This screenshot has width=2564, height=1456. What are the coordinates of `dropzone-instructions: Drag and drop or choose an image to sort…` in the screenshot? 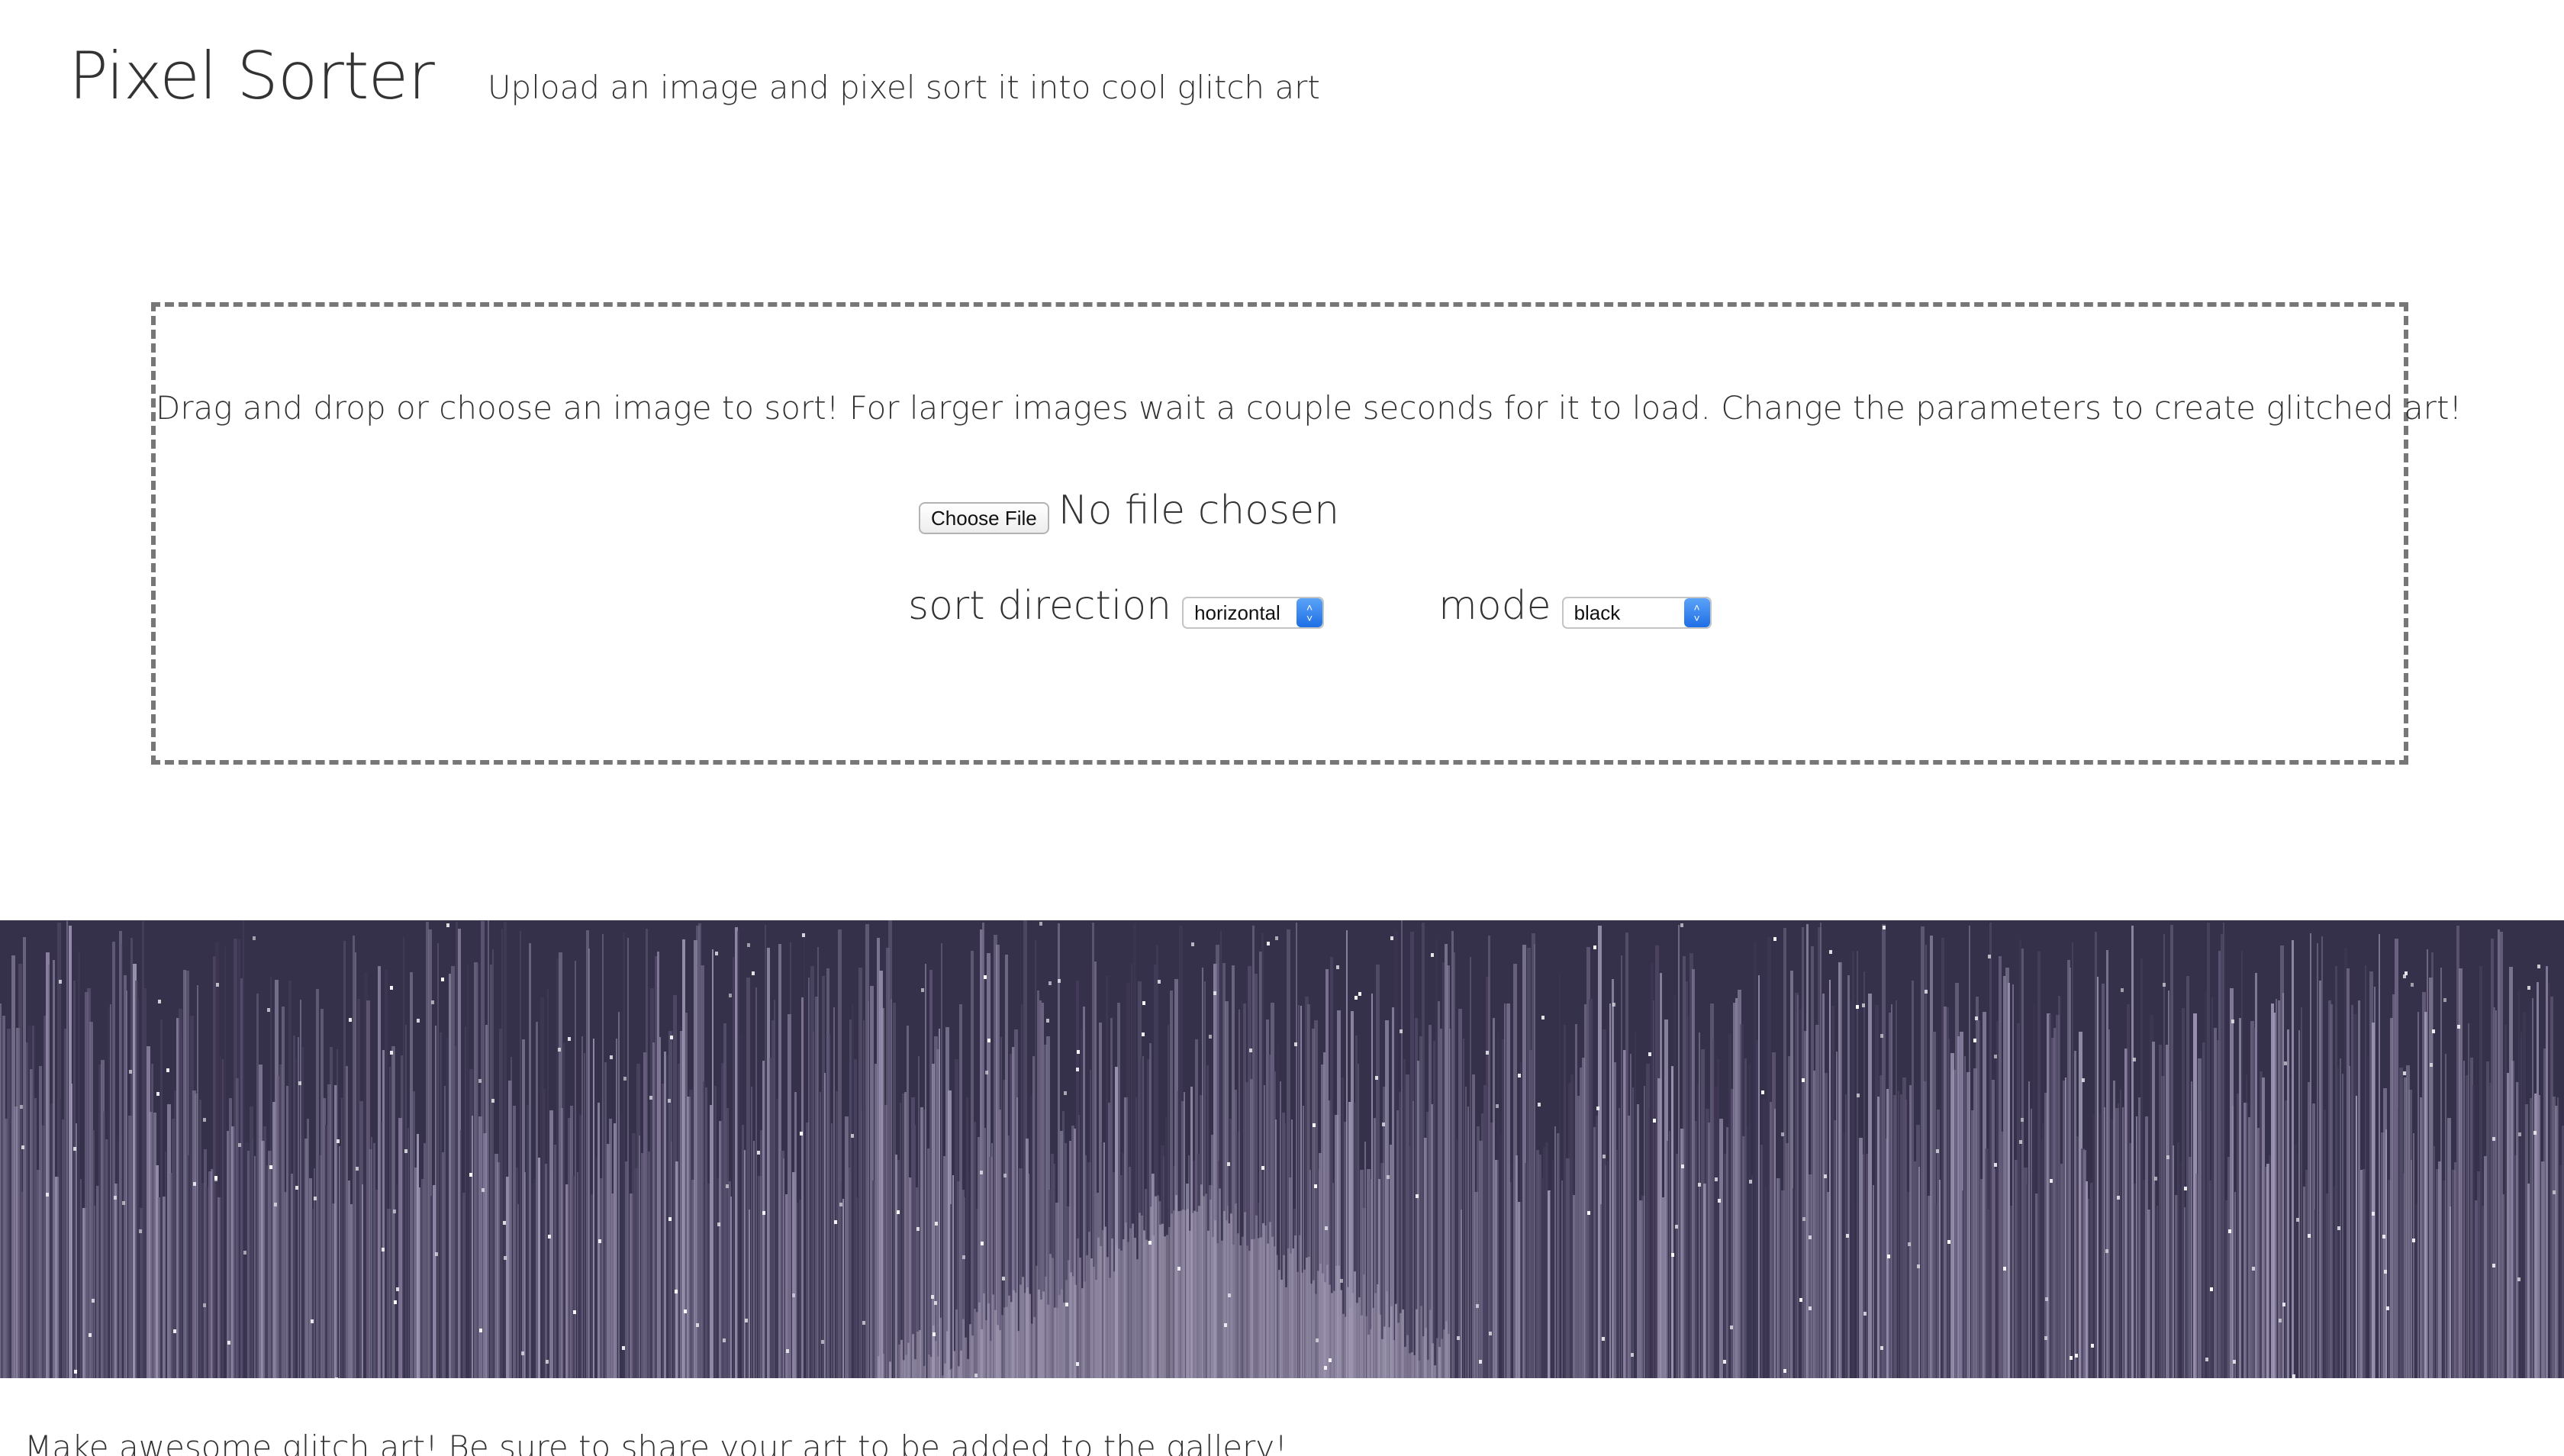 It's located at (1309, 408).